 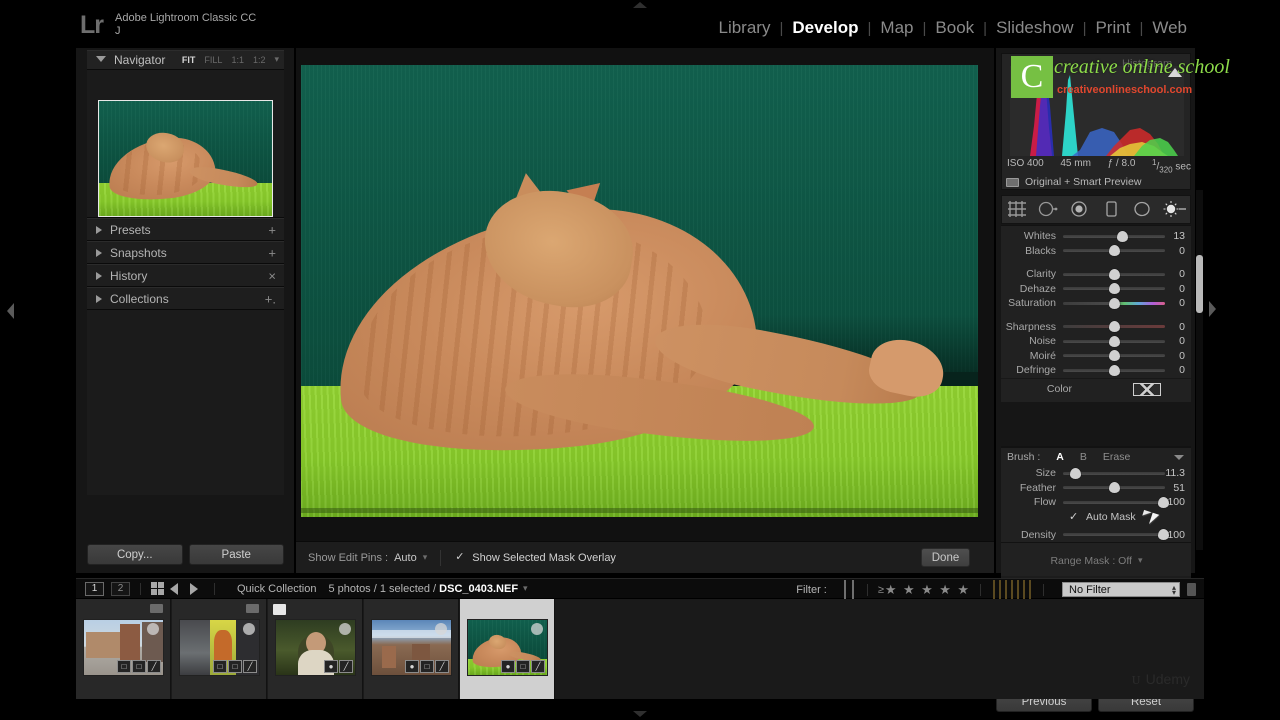 I want to click on add-snapshot-icon: +, so click(x=272, y=252).